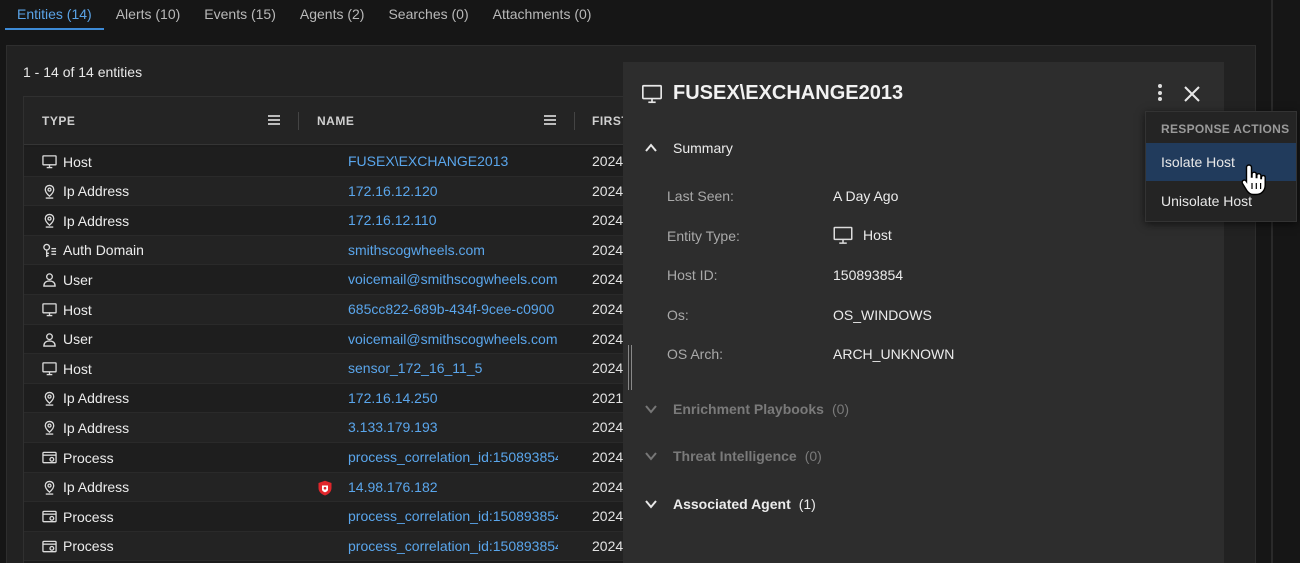  Describe the element at coordinates (240, 15) in the screenshot. I see `tab-events: Events (15)` at that location.